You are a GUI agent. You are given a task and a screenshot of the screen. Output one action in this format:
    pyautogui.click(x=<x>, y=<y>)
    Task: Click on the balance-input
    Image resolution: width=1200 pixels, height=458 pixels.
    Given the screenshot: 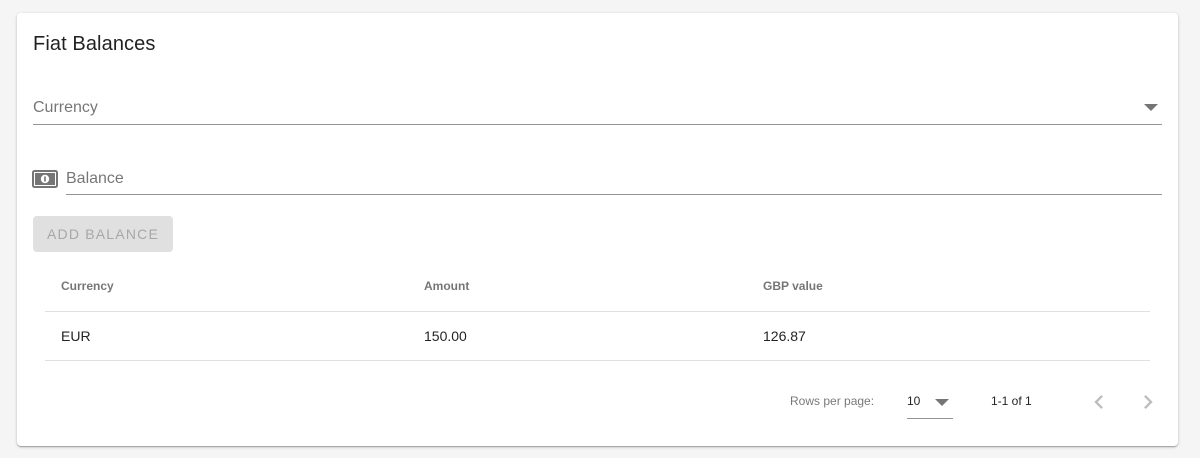 What is the action you would take?
    pyautogui.click(x=614, y=179)
    